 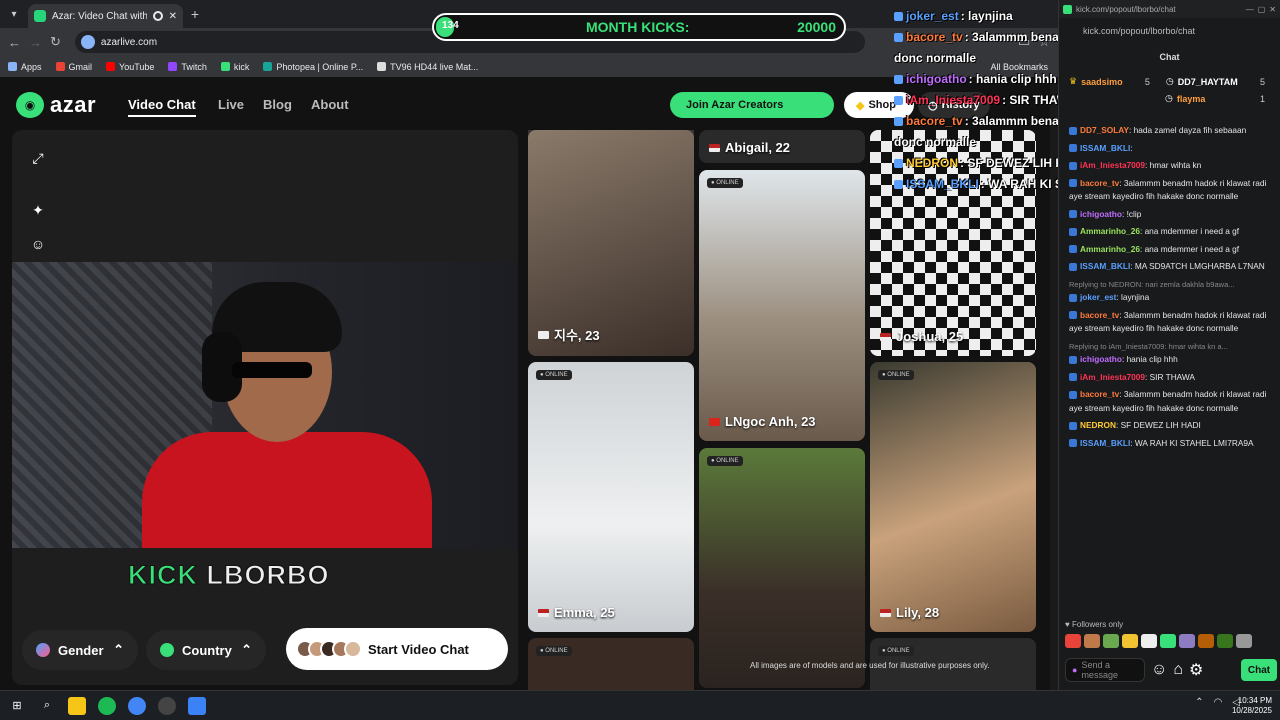 I want to click on tab-search-icon: ▾, so click(x=14, y=14).